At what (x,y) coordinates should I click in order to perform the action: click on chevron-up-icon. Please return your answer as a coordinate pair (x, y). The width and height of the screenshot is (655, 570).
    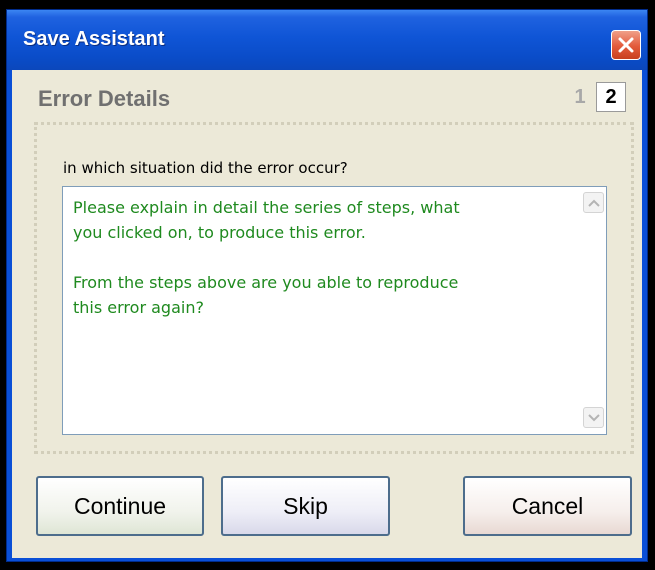
    Looking at the image, I should click on (594, 203).